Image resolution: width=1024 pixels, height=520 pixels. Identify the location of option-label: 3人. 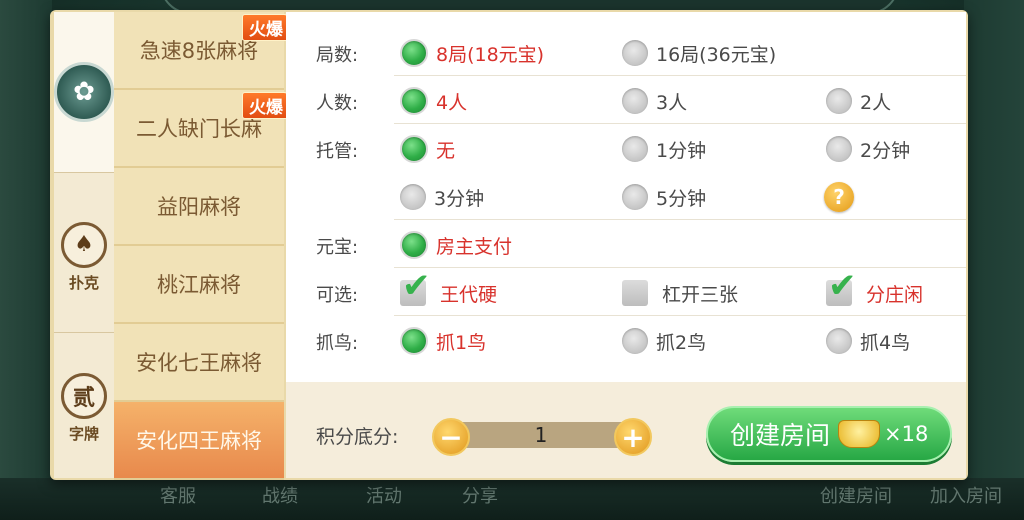
(672, 102).